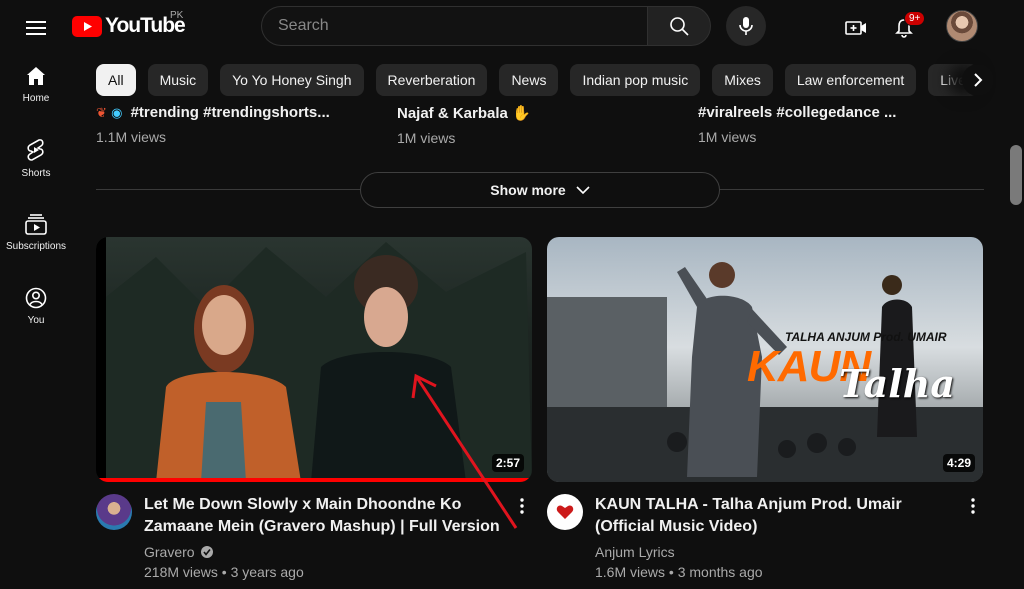  Describe the element at coordinates (177, 15) in the screenshot. I see `logo-region-code: PK` at that location.